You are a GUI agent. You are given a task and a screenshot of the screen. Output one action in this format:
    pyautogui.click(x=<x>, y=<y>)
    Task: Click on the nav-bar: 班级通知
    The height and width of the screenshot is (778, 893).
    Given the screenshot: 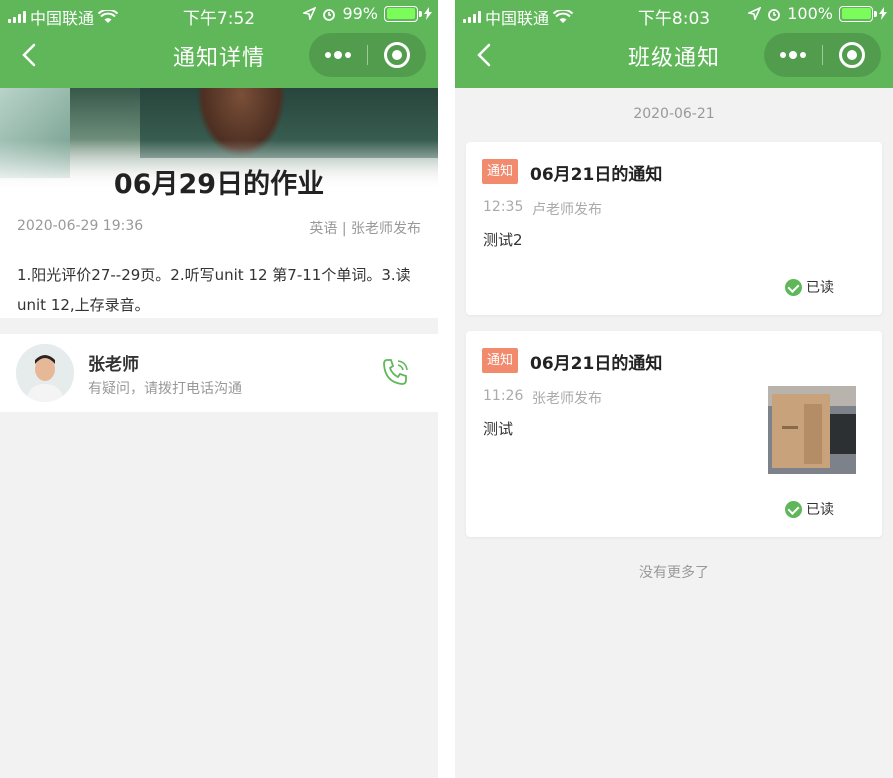 What is the action you would take?
    pyautogui.click(x=674, y=55)
    